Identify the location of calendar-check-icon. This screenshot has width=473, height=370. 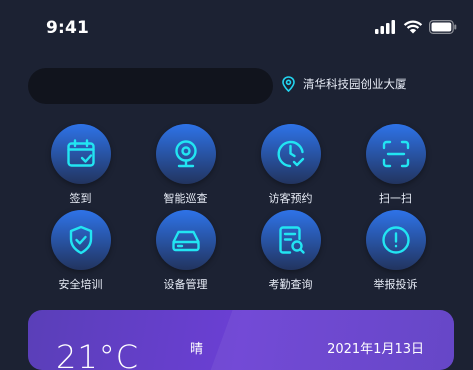
(80, 153).